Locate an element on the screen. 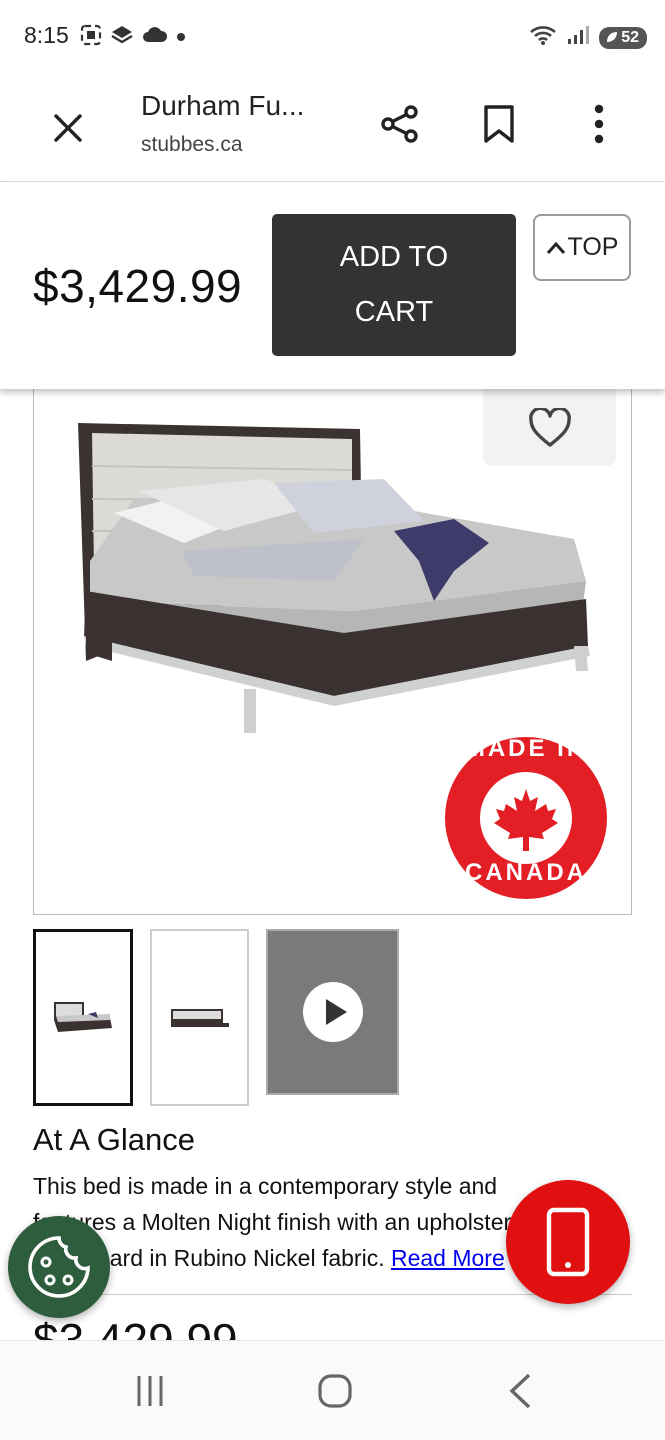 This screenshot has width=665, height=1440. mobile-phone-icon is located at coordinates (568, 1242).